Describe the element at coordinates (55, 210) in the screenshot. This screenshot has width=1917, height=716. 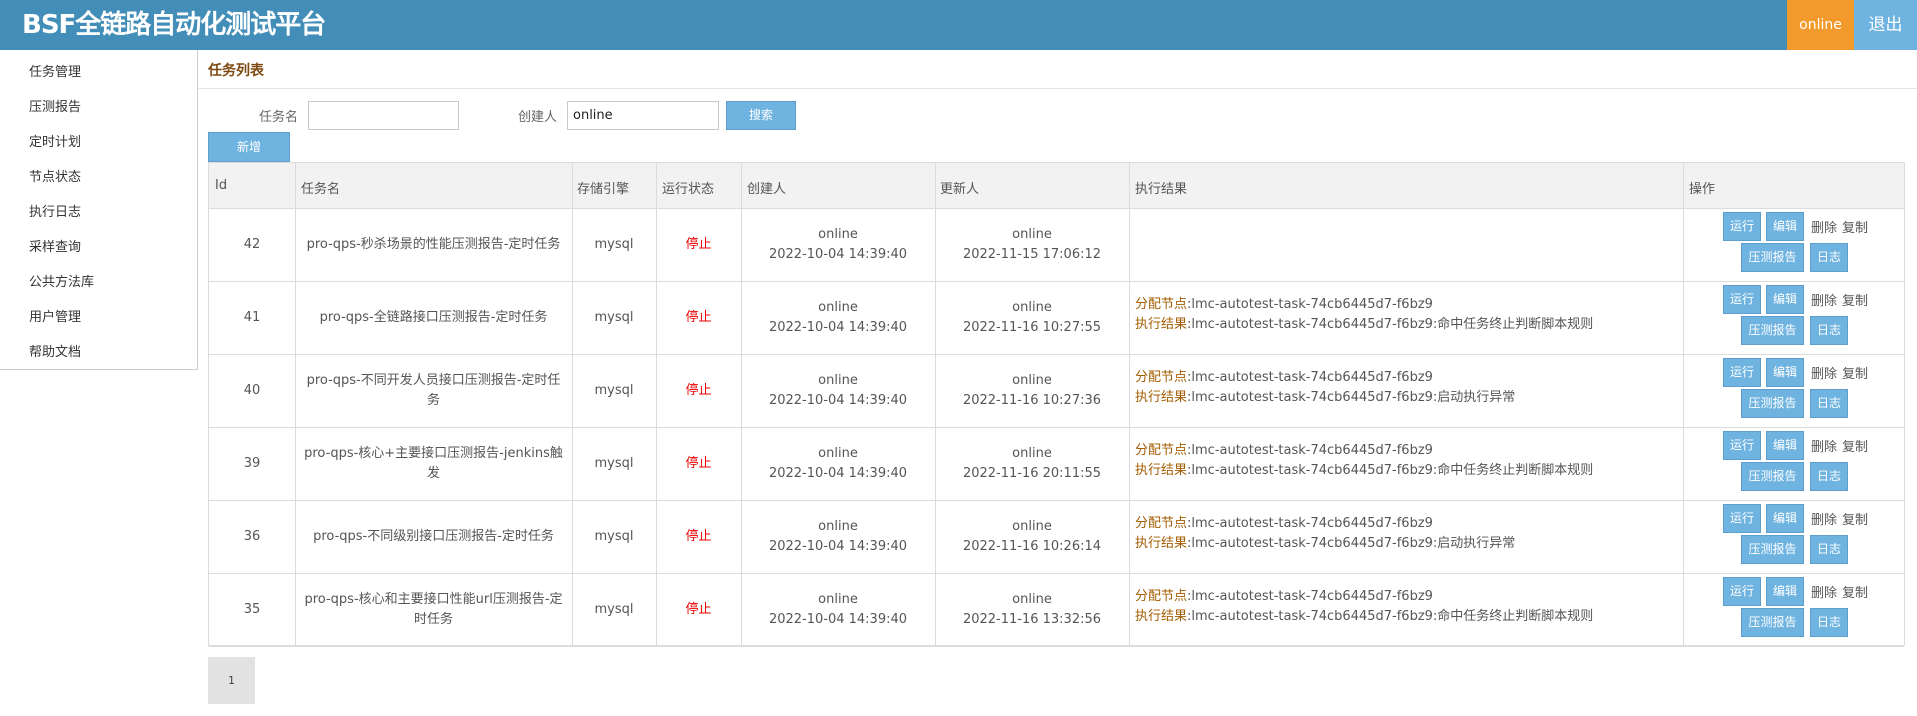
I see `sidebar-item-exec-log: 执行日志` at that location.